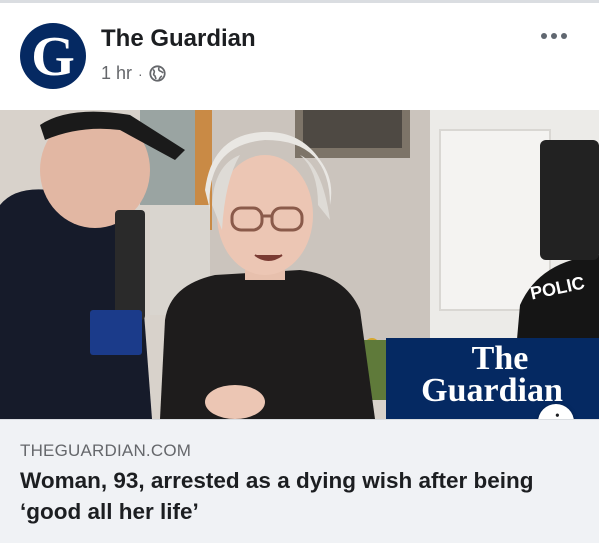  What do you see at coordinates (500, 358) in the screenshot?
I see `watermark-the: The` at bounding box center [500, 358].